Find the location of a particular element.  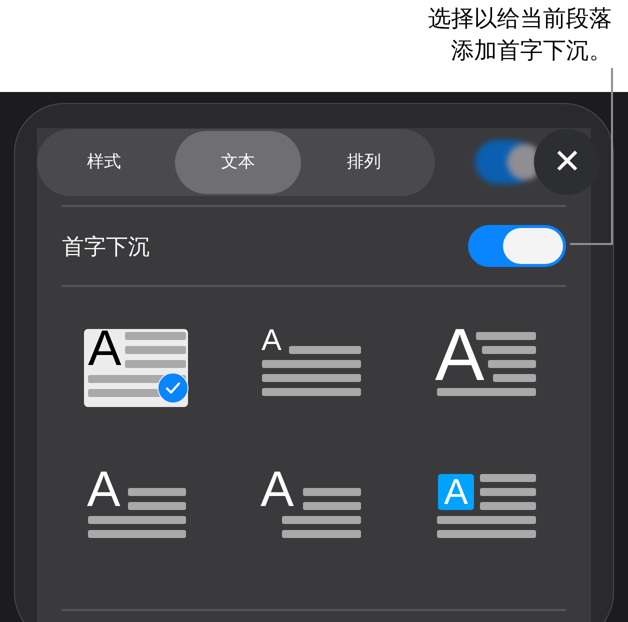

tab: 排列 is located at coordinates (364, 162).